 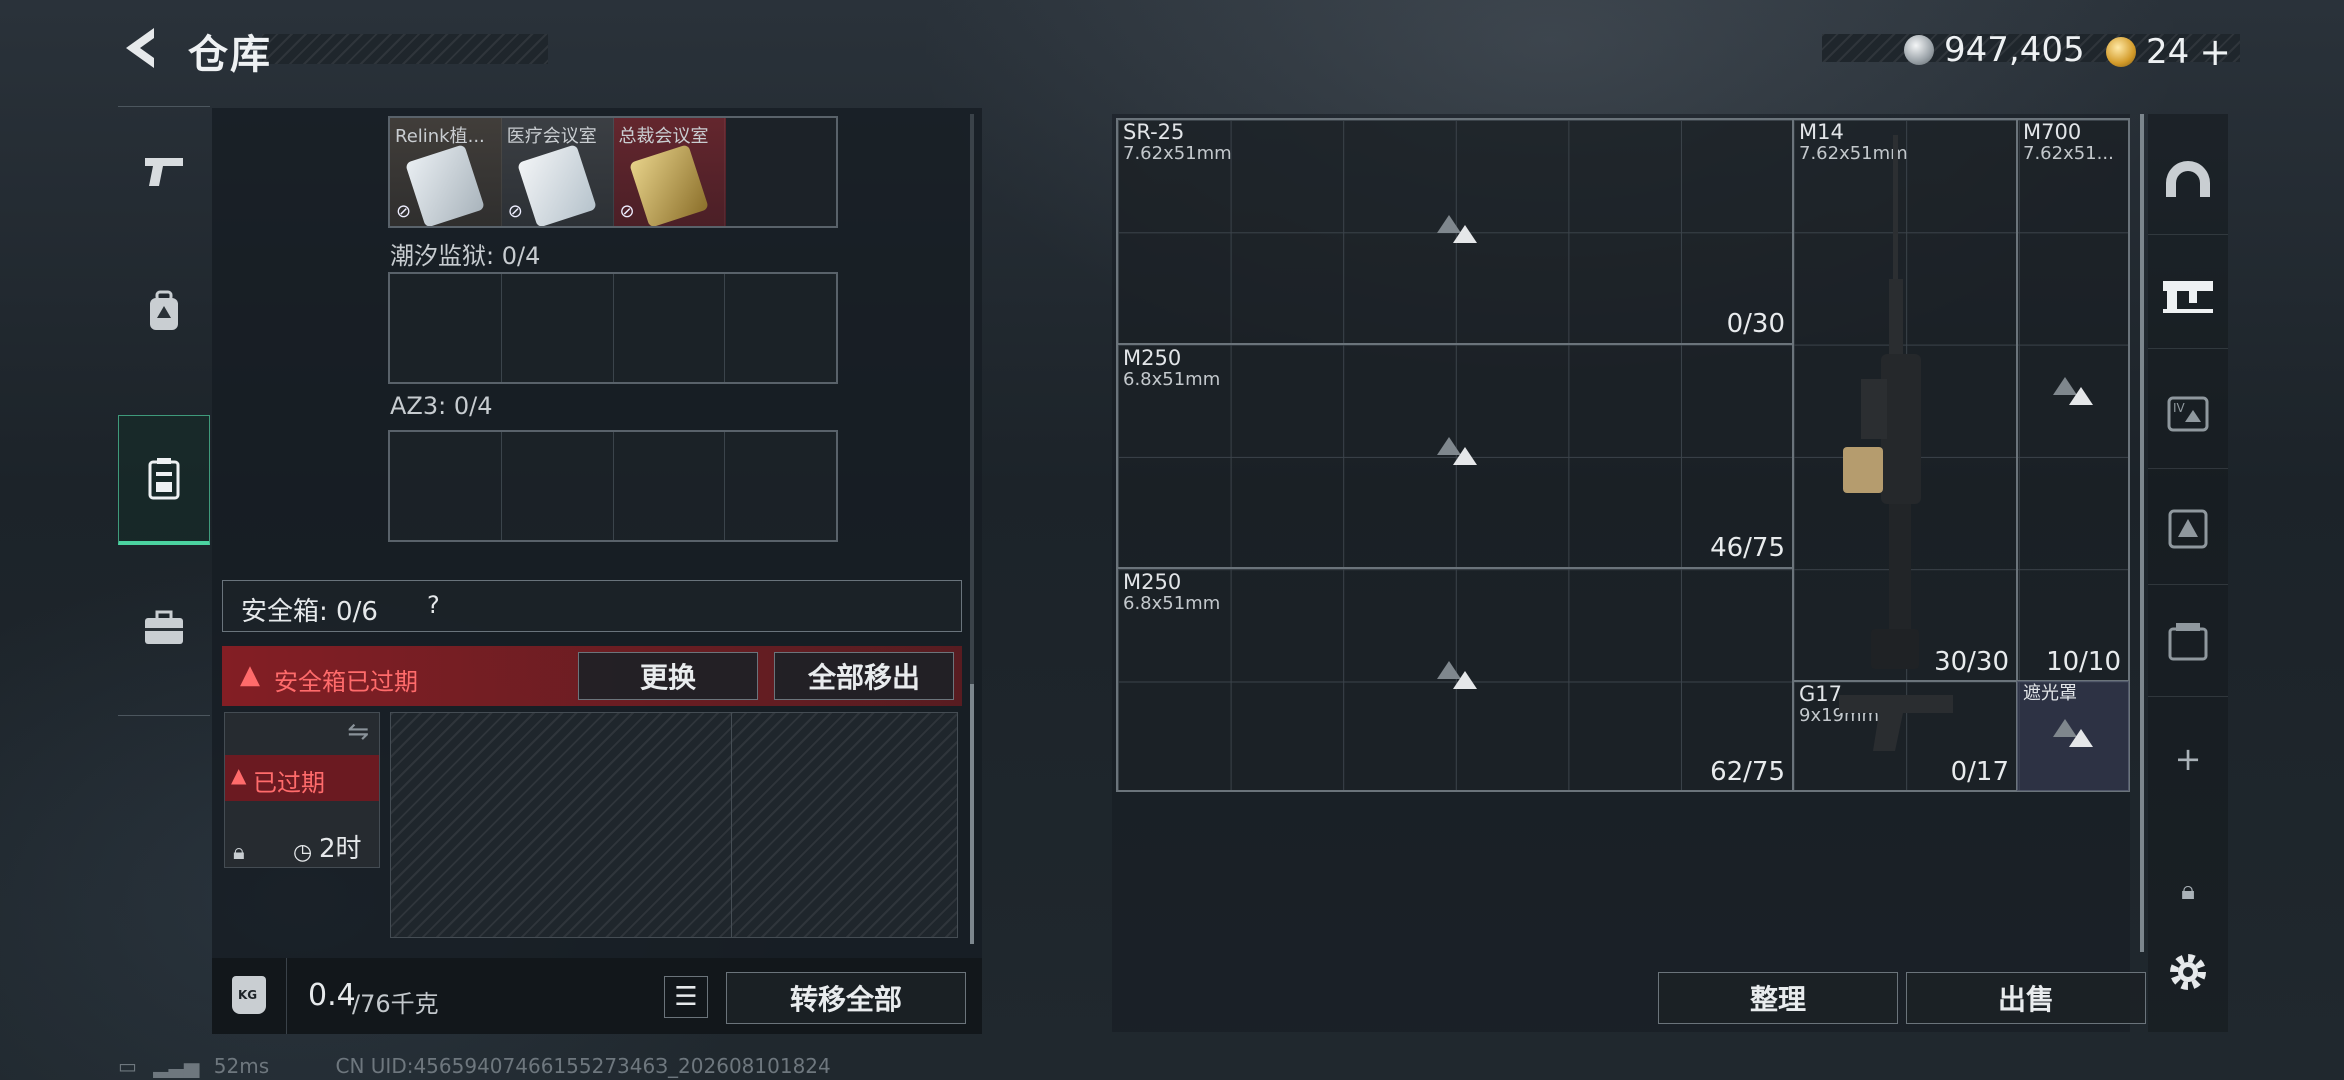 What do you see at coordinates (2050, 693) in the screenshot?
I see `slot-item-name: 遮光罩` at bounding box center [2050, 693].